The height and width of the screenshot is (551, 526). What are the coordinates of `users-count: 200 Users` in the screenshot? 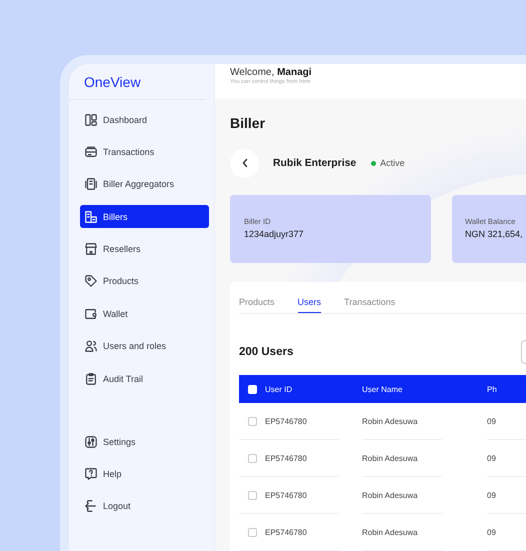 It's located at (266, 352).